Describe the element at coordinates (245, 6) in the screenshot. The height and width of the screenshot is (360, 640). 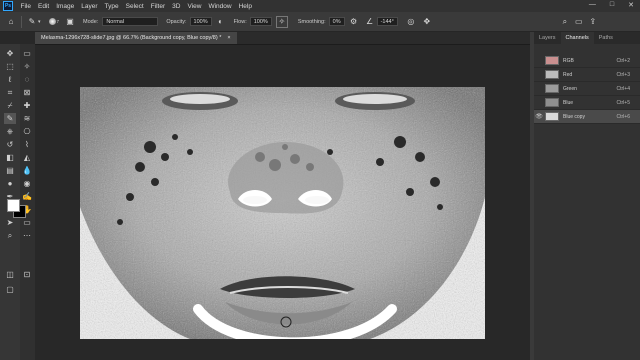
I see `menu-help: Help` at that location.